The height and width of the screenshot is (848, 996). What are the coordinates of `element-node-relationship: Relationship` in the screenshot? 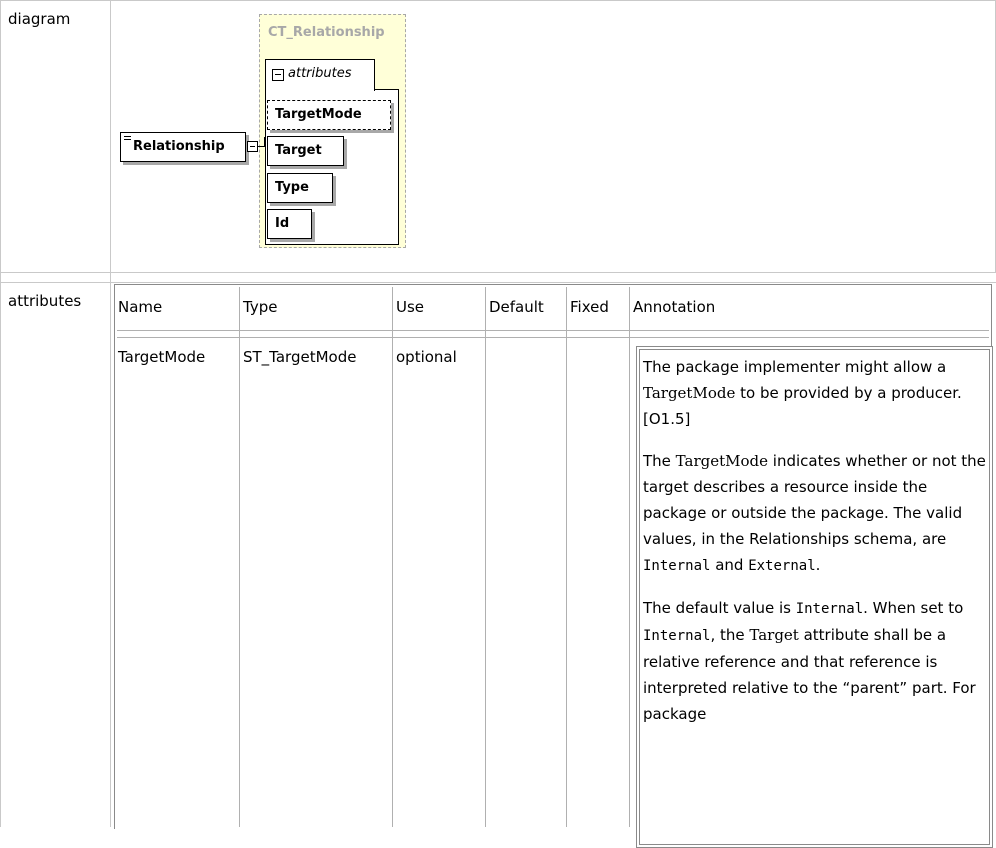 It's located at (183, 147).